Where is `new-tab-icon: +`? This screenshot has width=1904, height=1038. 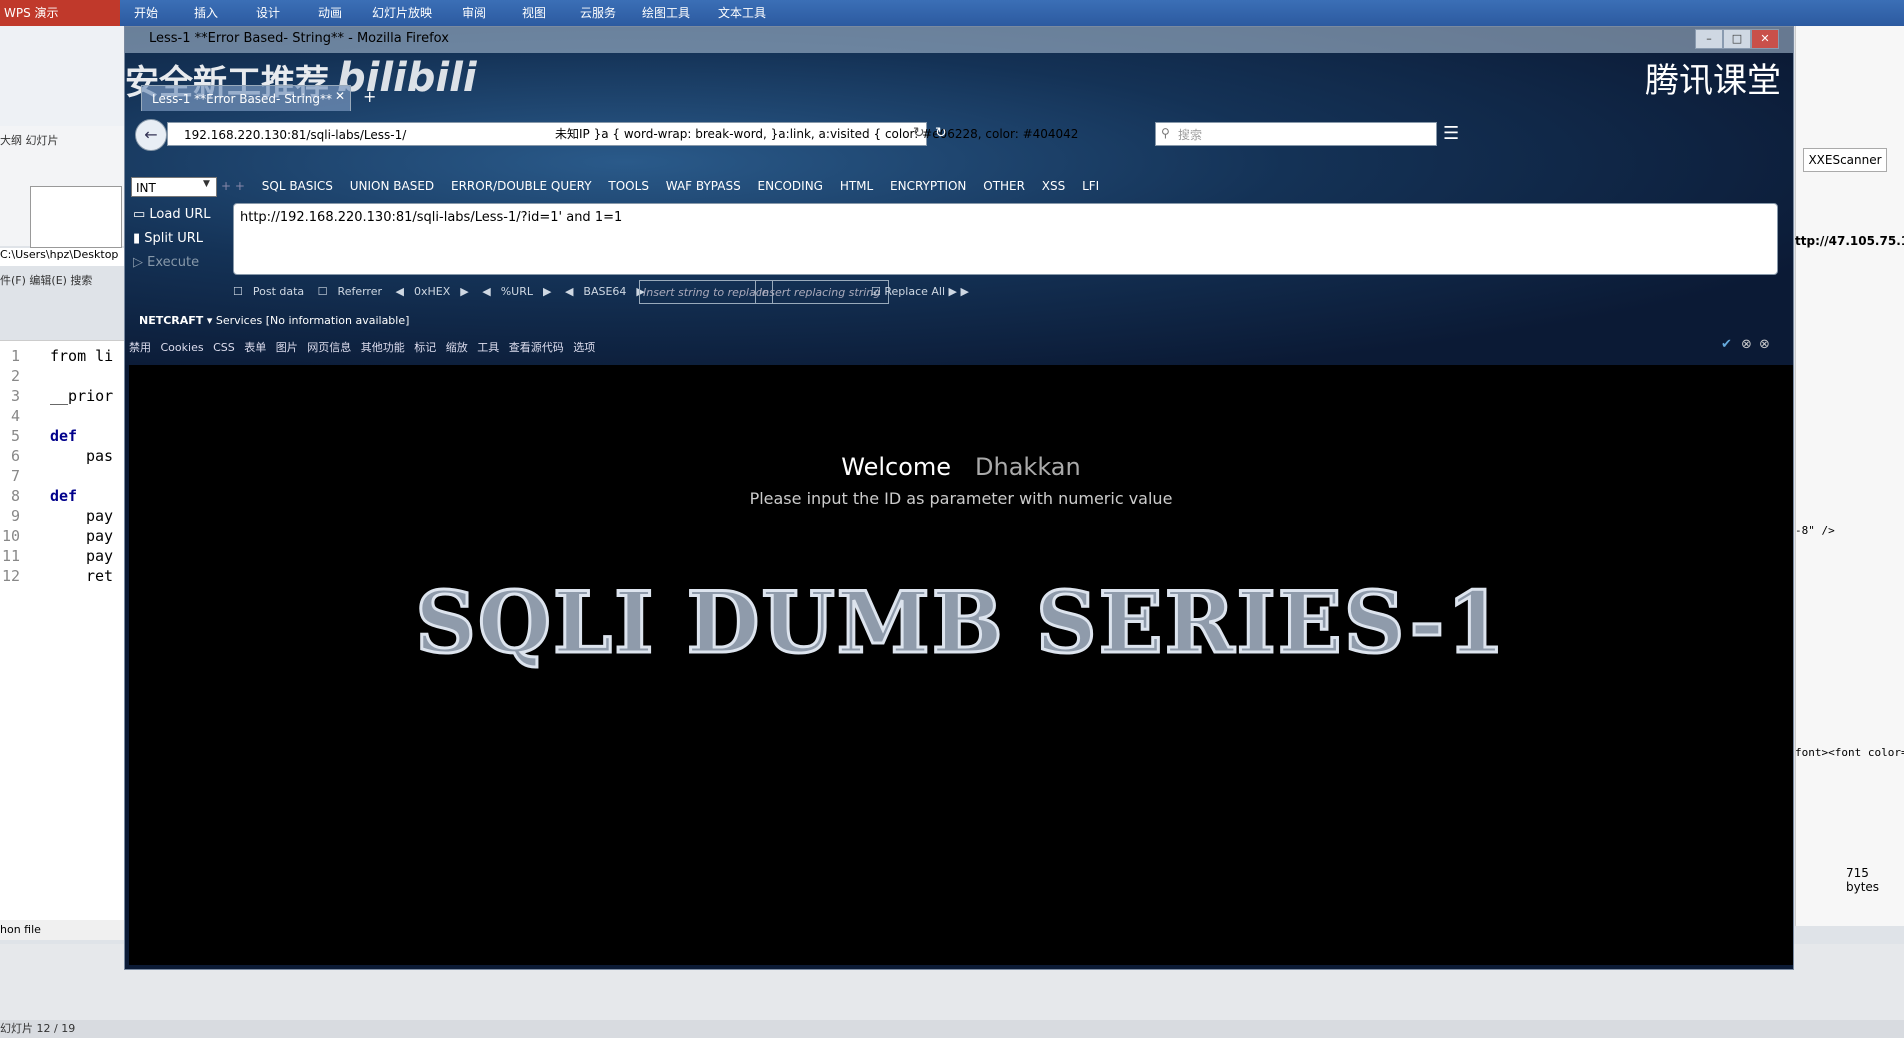
new-tab-icon: + is located at coordinates (369, 96).